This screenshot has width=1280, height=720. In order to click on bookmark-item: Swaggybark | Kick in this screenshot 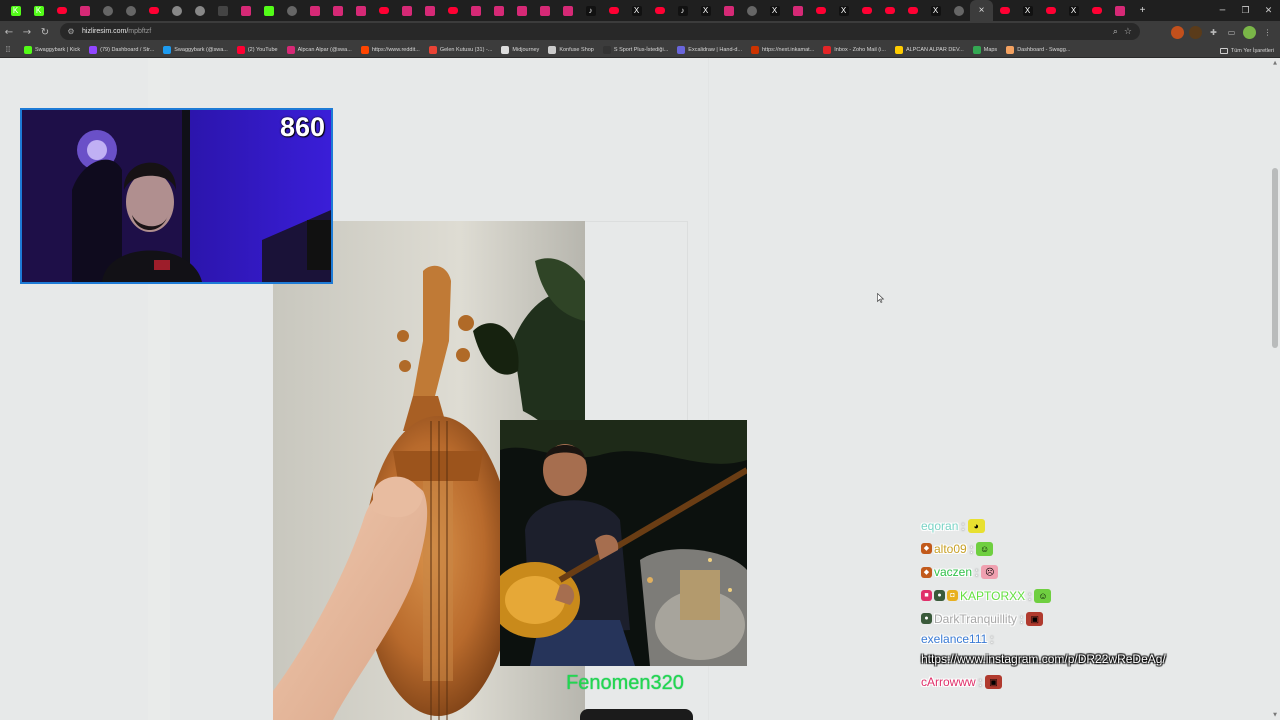, I will do `click(52, 50)`.